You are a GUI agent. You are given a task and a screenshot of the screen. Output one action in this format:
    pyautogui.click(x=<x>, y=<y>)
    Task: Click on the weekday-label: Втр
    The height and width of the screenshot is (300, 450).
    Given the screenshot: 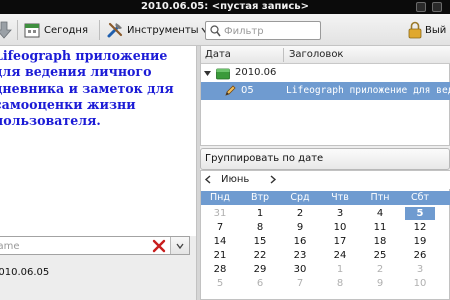 What is the action you would take?
    pyautogui.click(x=260, y=197)
    